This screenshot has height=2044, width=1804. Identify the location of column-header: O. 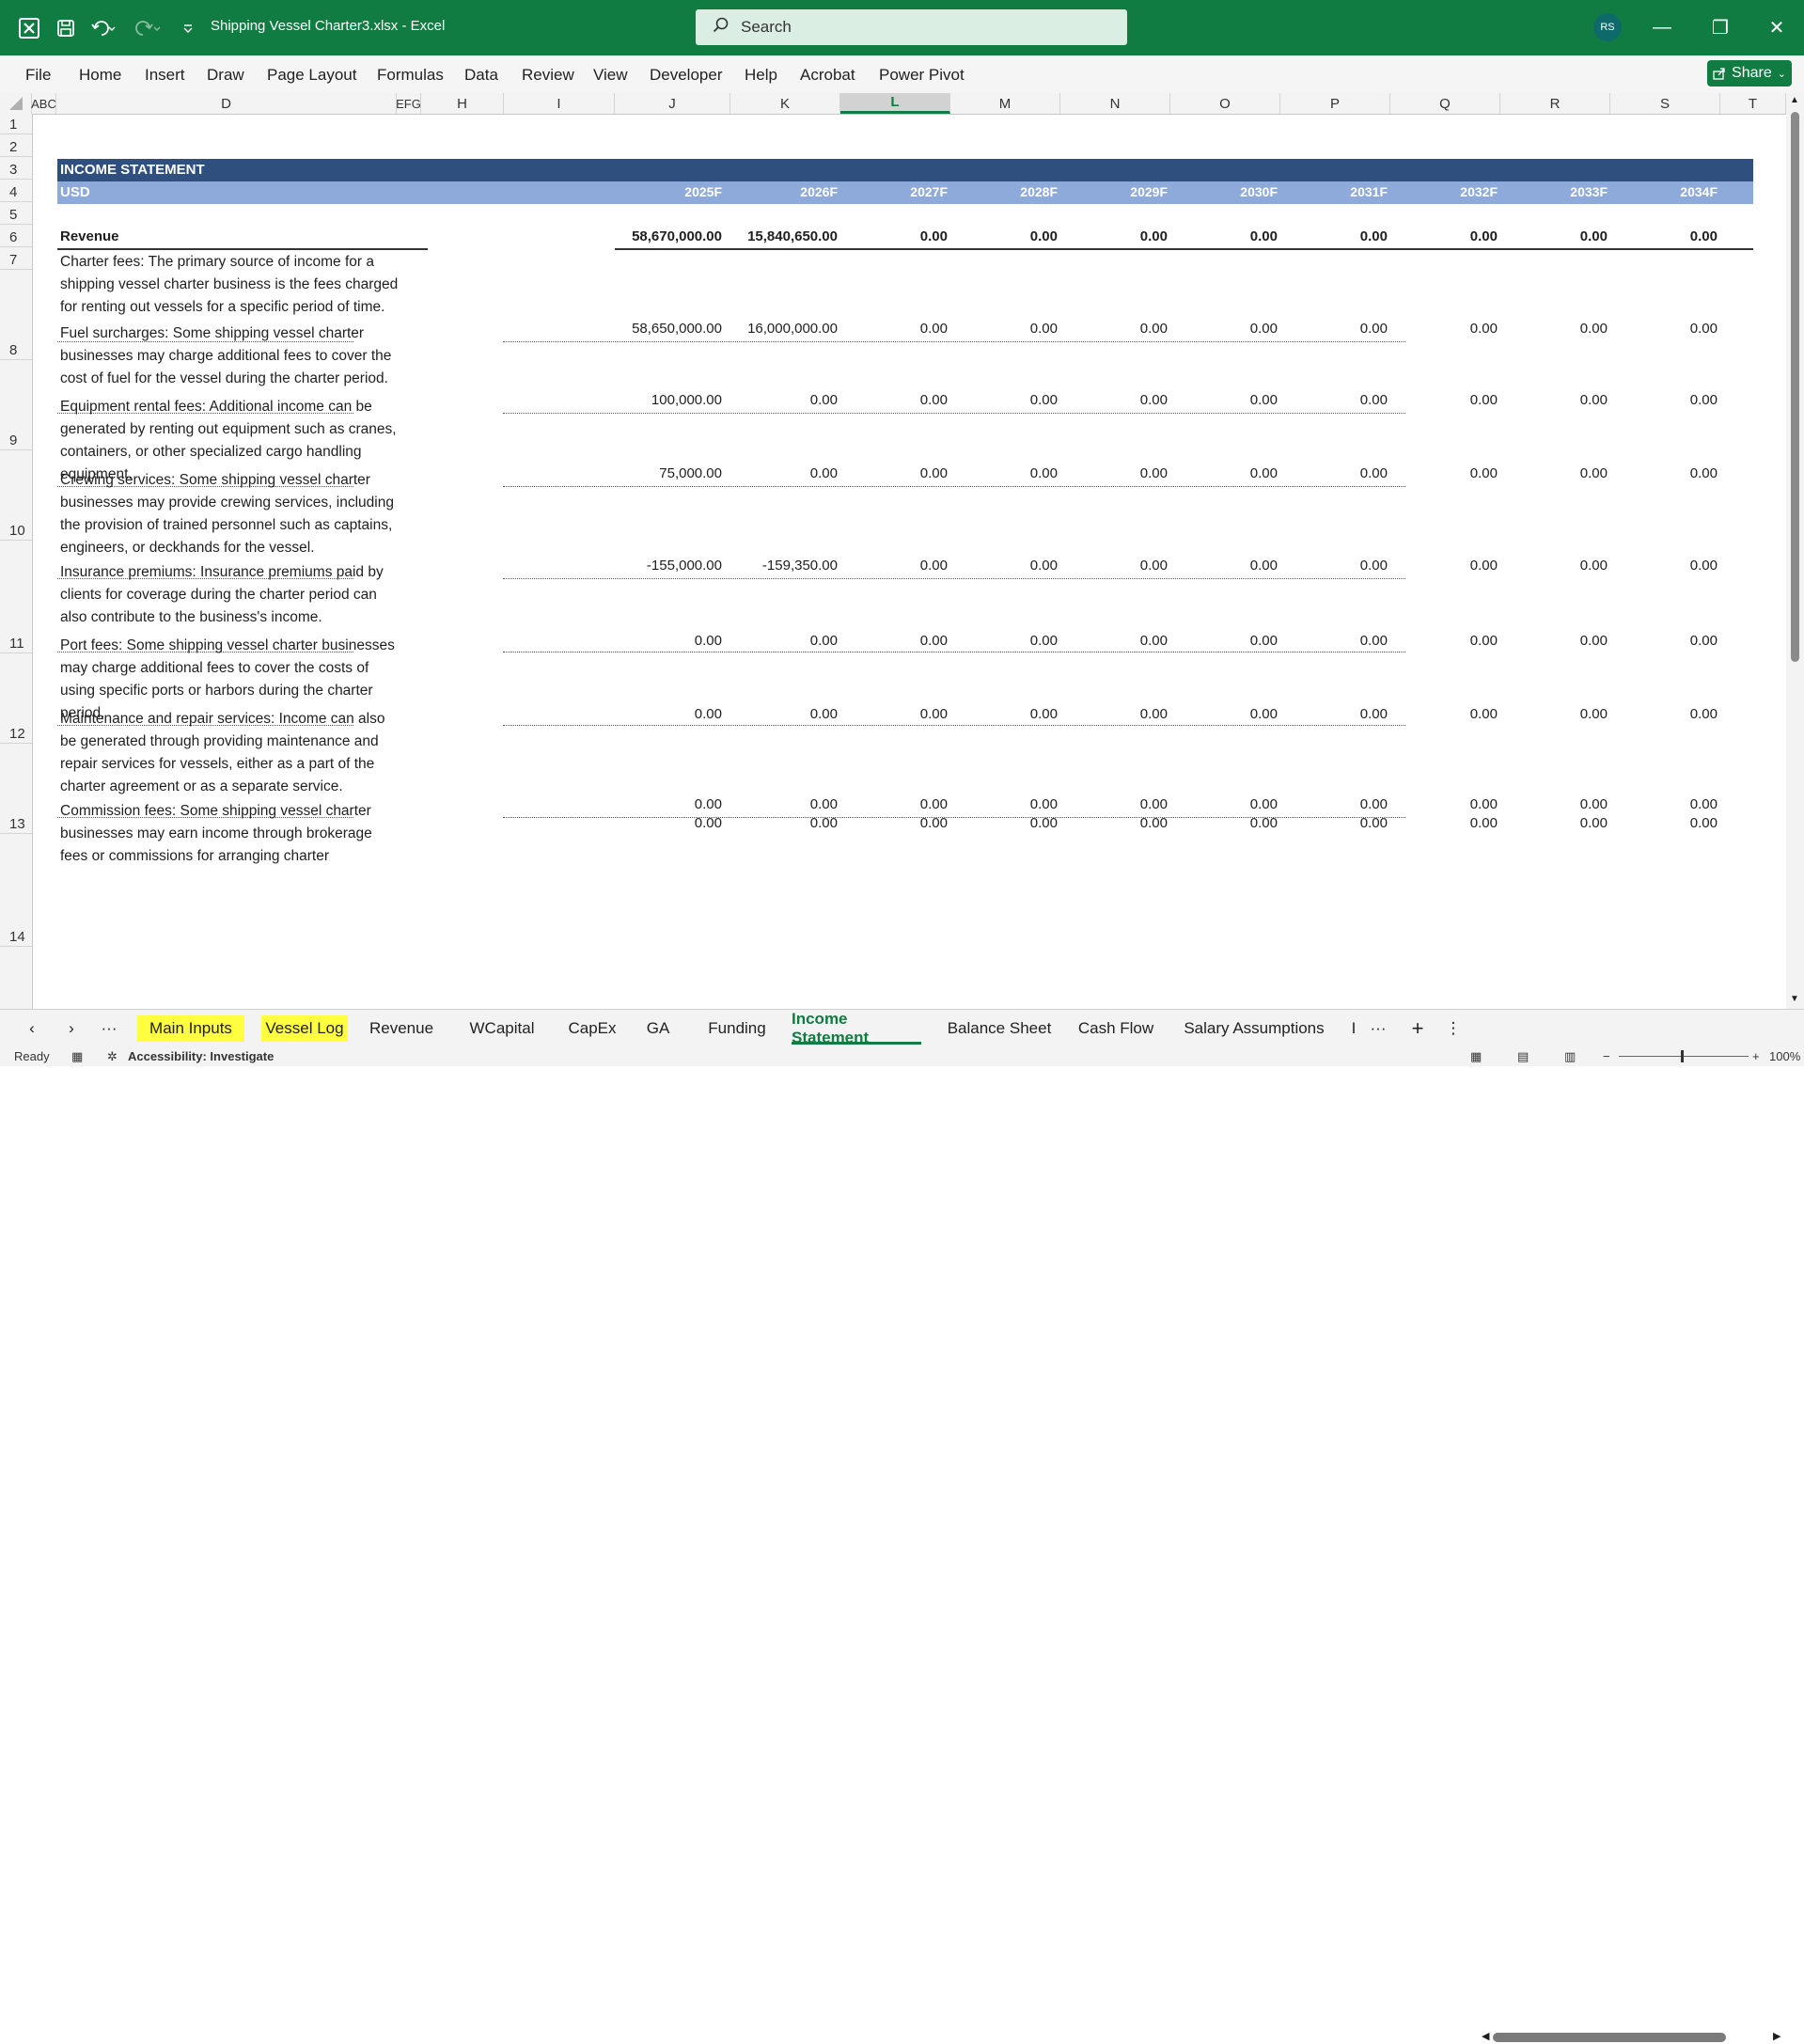
(1225, 103).